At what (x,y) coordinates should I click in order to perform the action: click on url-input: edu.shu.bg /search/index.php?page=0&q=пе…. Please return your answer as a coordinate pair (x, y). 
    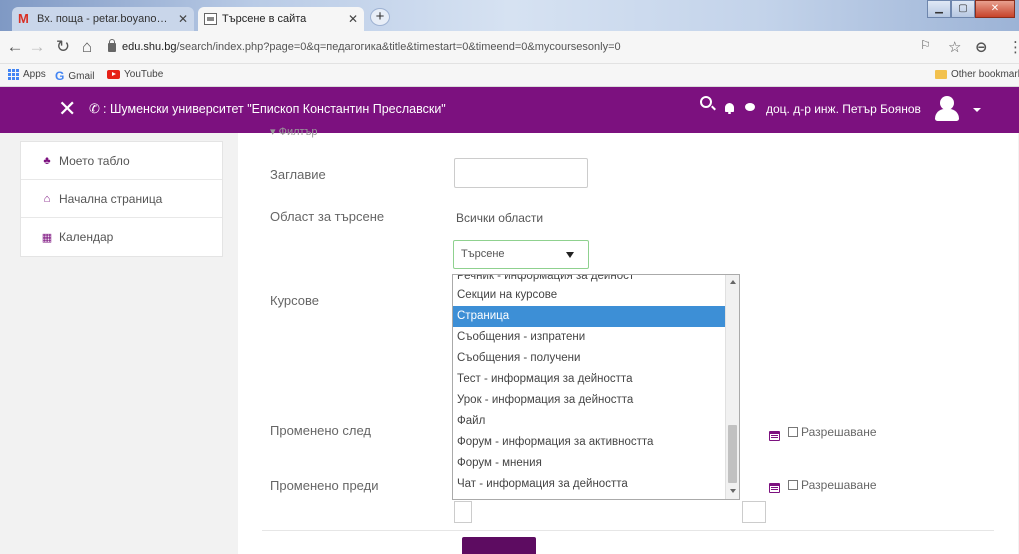
    Looking at the image, I should click on (508, 47).